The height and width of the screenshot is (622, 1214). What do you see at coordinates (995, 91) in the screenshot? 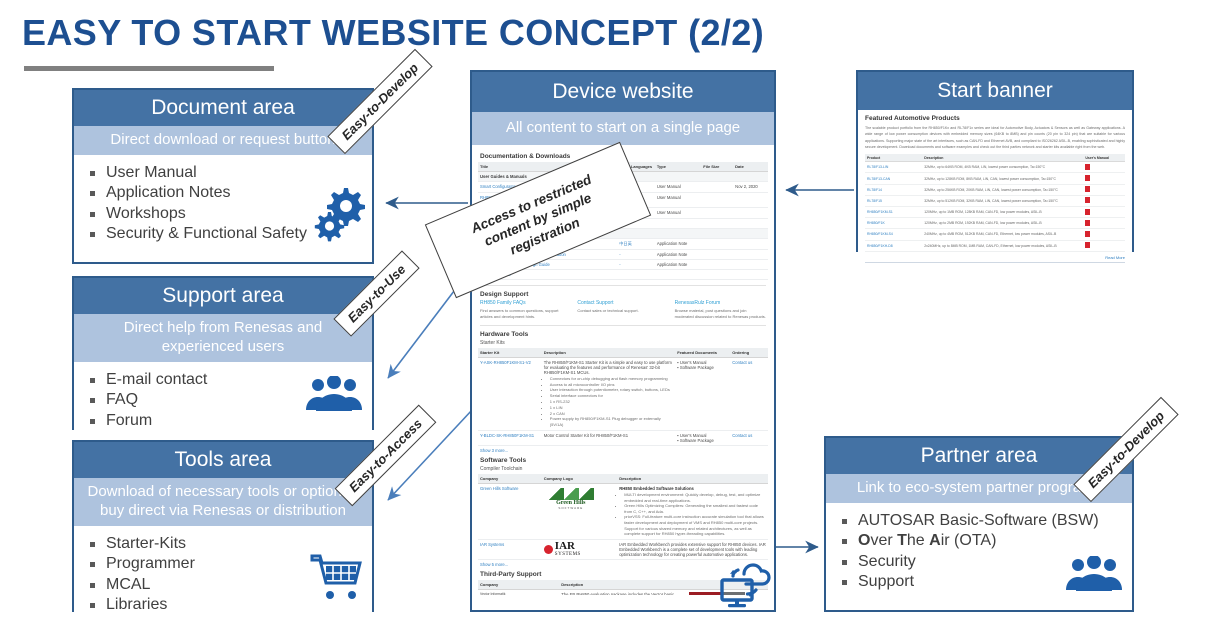
I see `start-banner-header: Start banner` at bounding box center [995, 91].